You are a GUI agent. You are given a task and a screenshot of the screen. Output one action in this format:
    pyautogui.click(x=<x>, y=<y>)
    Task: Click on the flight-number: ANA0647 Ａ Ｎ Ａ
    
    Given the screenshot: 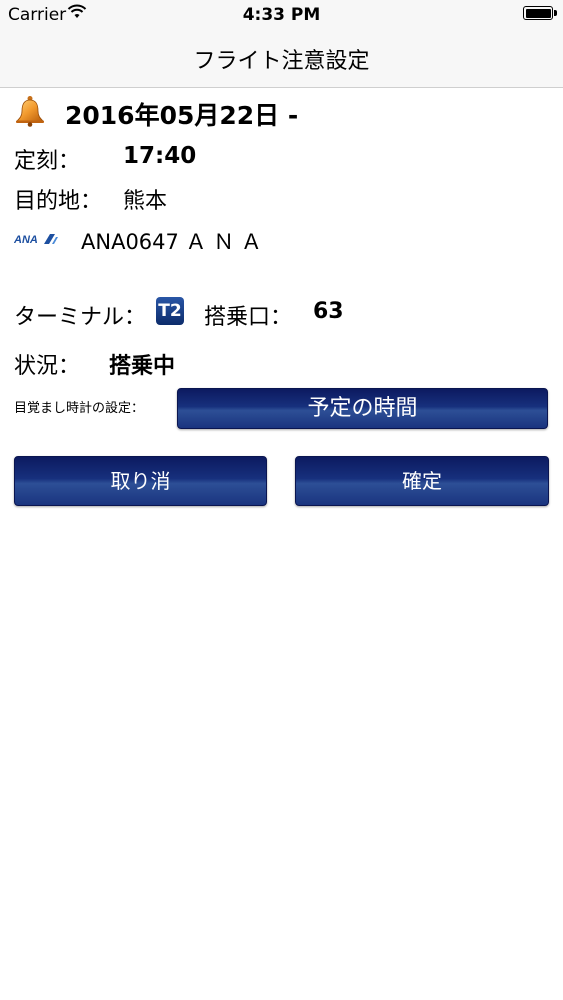 What is the action you would take?
    pyautogui.click(x=171, y=242)
    